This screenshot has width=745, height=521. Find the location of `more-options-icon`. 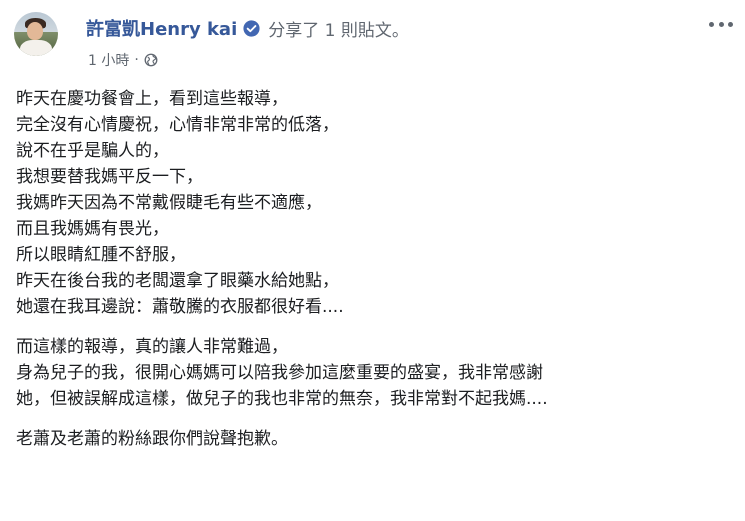

more-options-icon is located at coordinates (721, 24).